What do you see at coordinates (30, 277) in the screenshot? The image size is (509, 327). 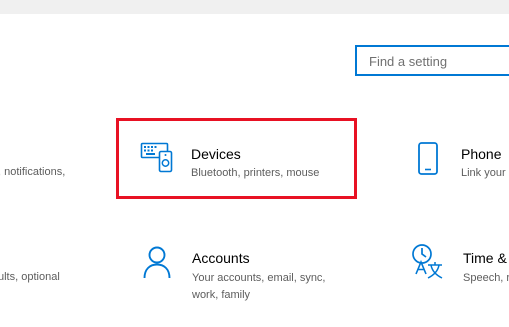 I see `update-tile-subtitle: ults, optional` at bounding box center [30, 277].